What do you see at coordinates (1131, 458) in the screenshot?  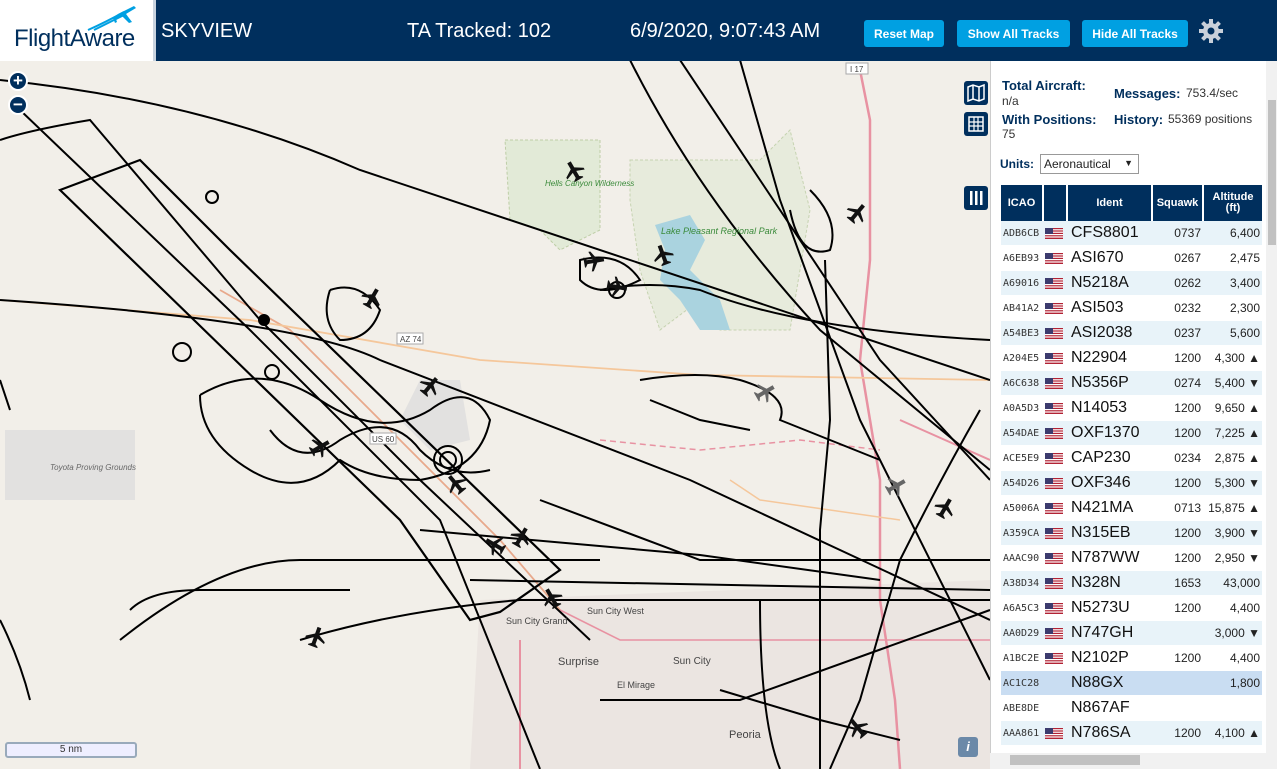 I see `table-row: ACE5E9 CAP230 0234 2,875 ▲` at bounding box center [1131, 458].